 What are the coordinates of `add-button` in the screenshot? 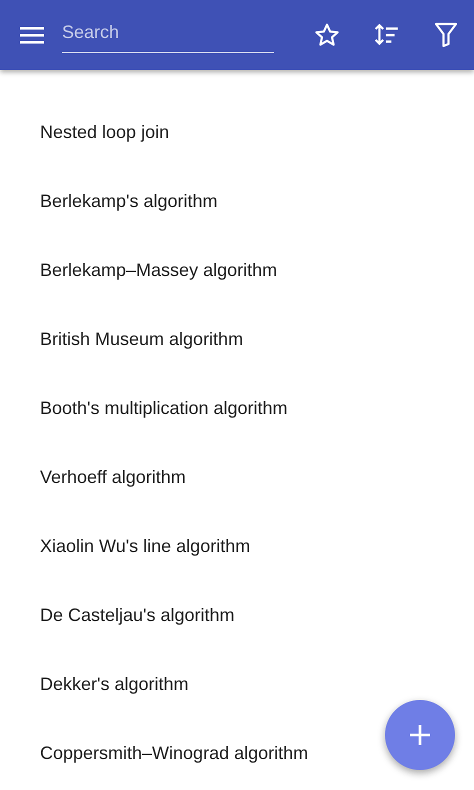 It's located at (420, 735).